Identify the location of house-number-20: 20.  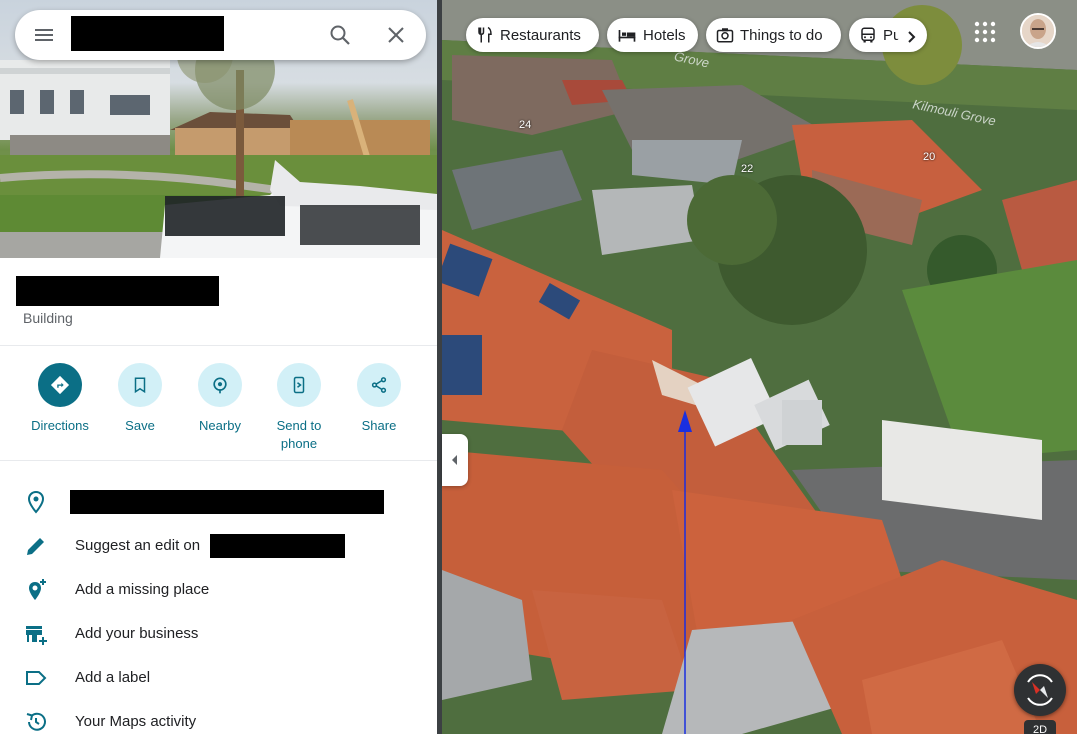
(929, 157).